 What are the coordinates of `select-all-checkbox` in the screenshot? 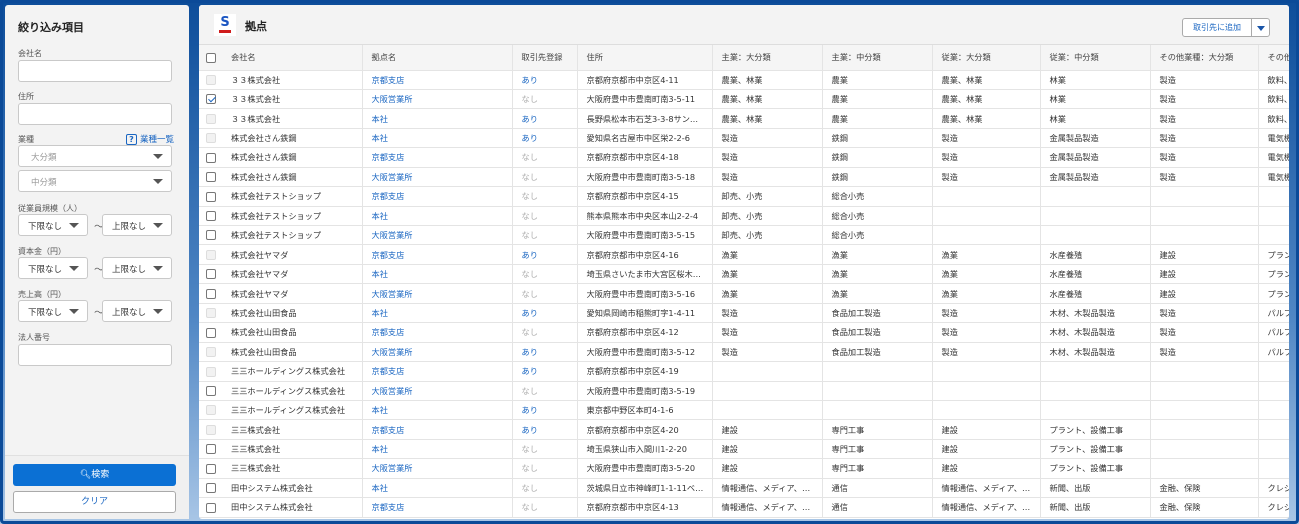 It's located at (211, 57).